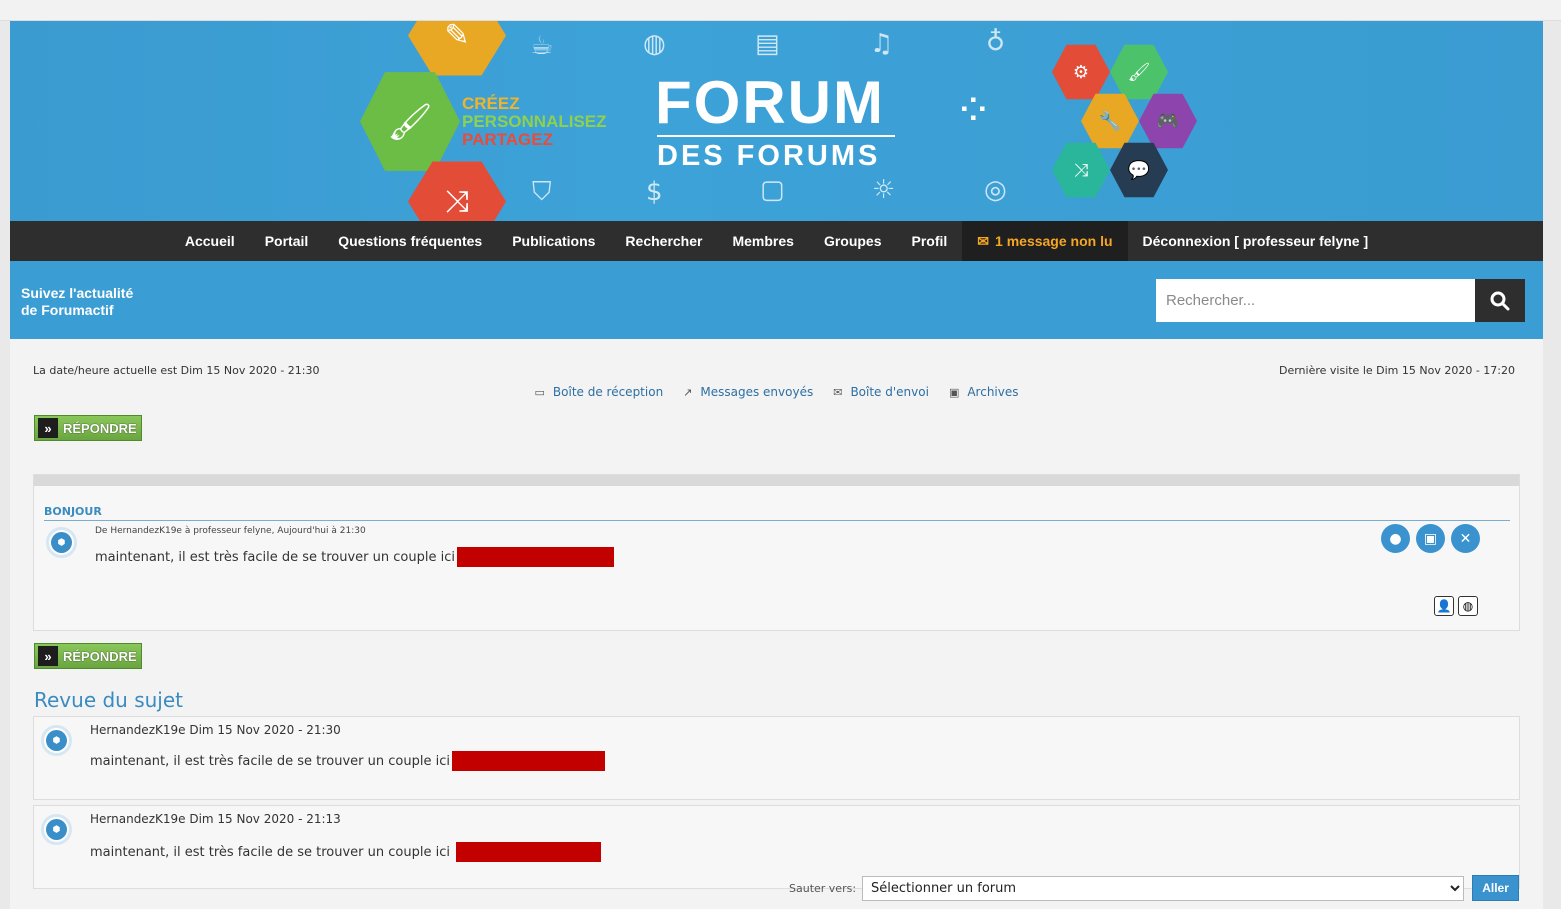  I want to click on follow-forumactif-link: Suivez l'actualité de Forumactif, so click(77, 302).